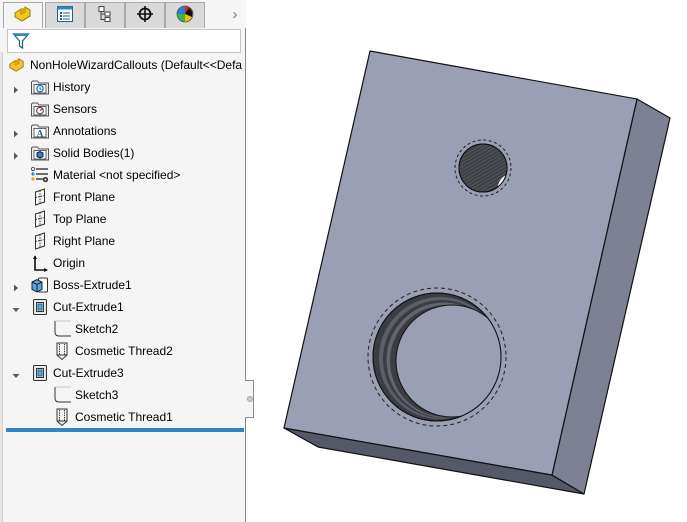 Image resolution: width=687 pixels, height=522 pixels. I want to click on tree-item-label: Cosmetic Thread2, so click(124, 351).